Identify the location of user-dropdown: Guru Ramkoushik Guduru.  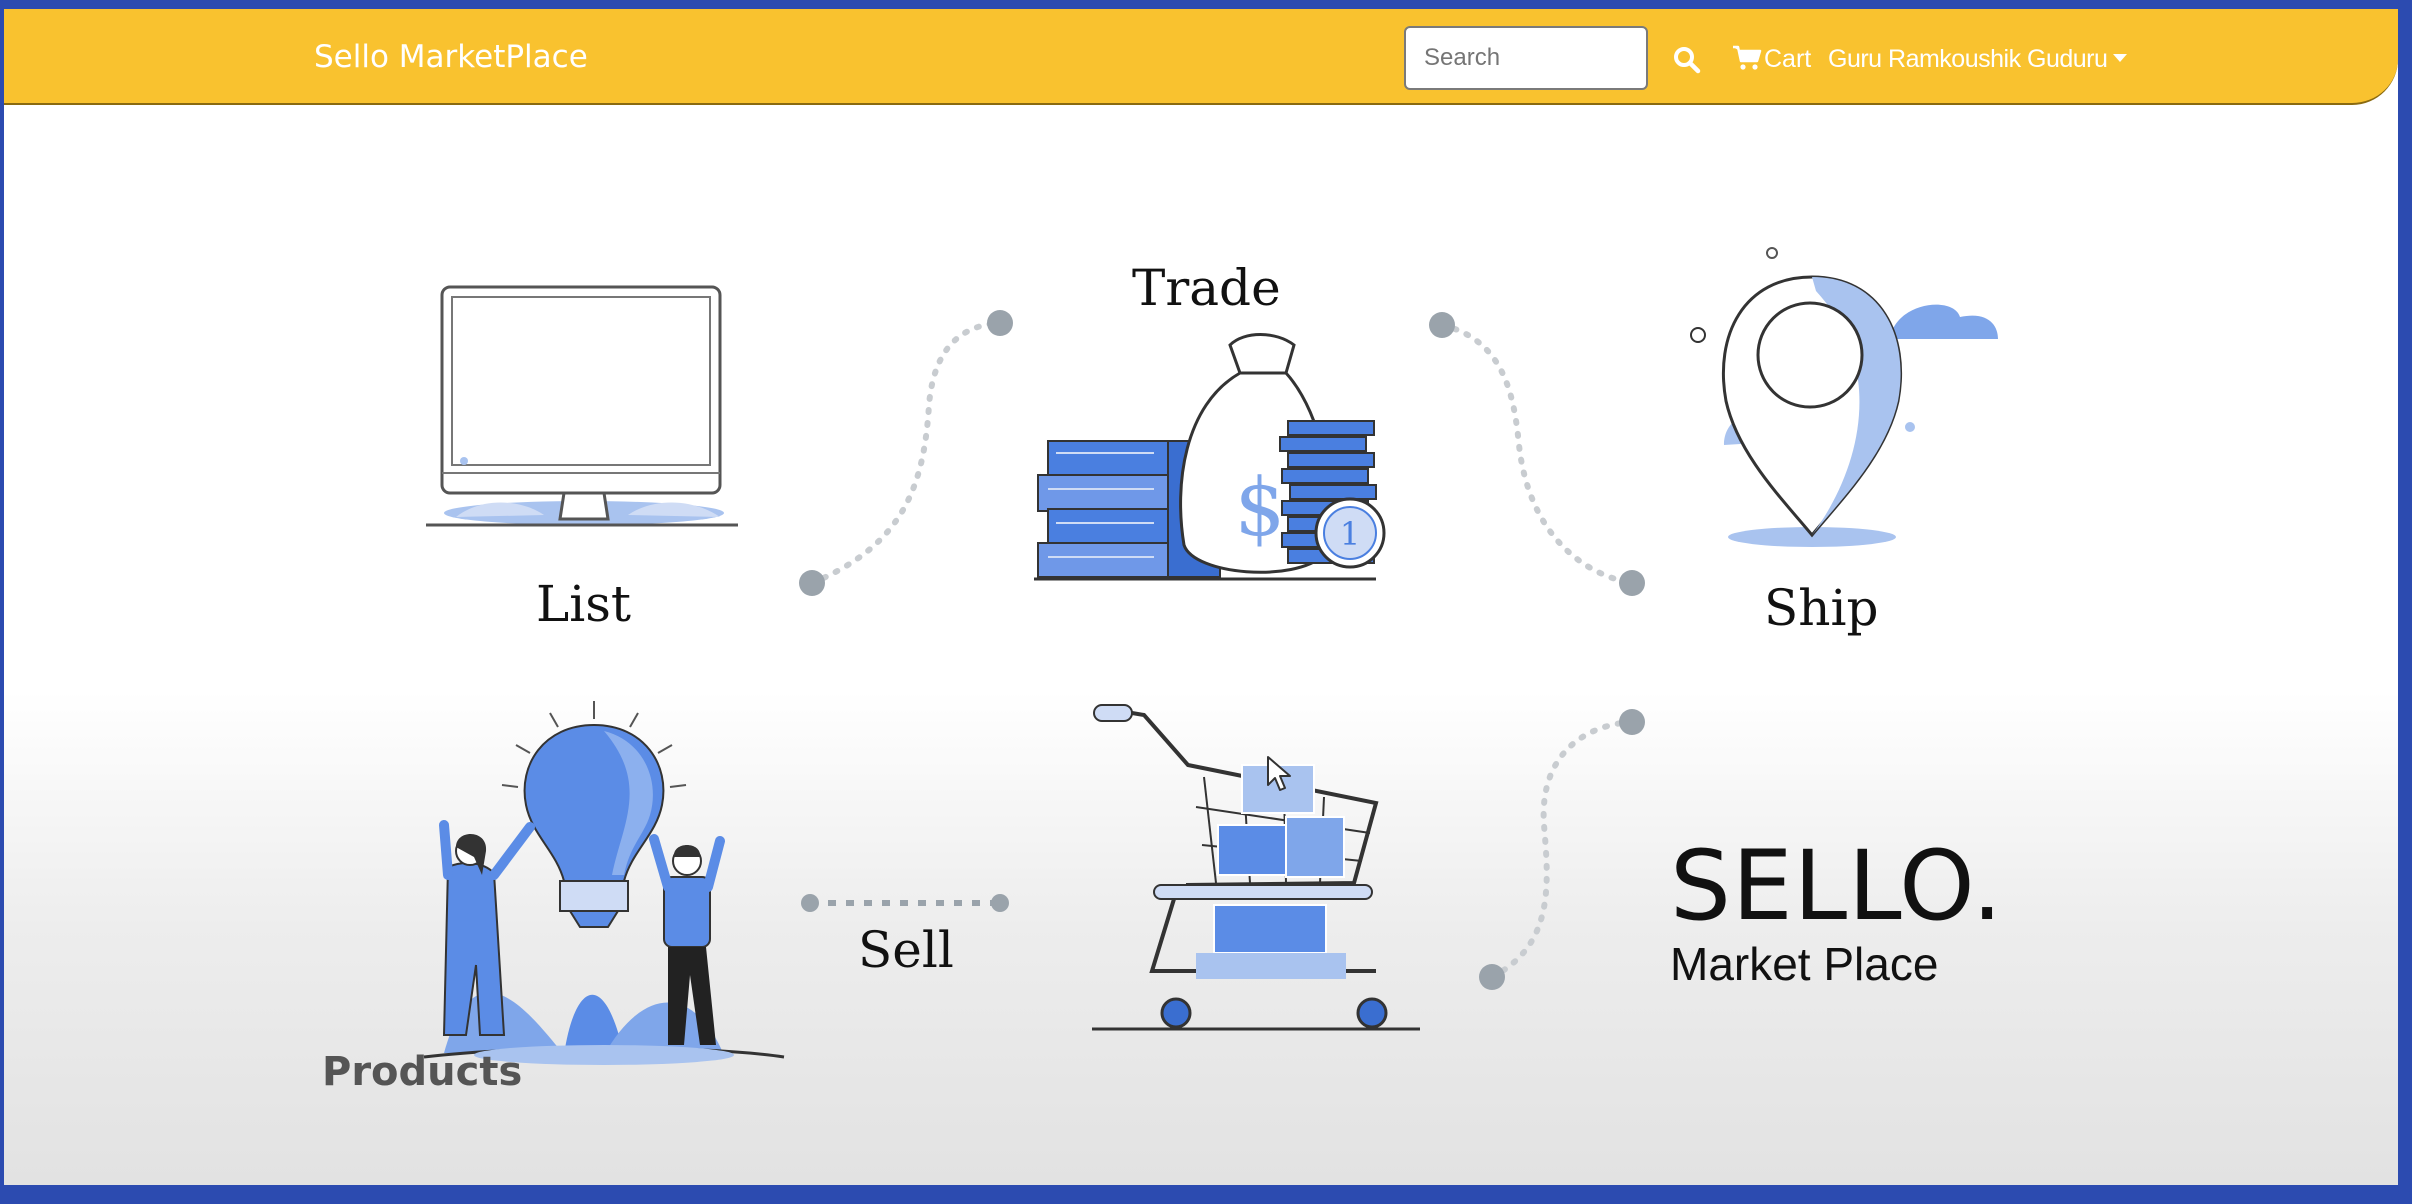
(1978, 59).